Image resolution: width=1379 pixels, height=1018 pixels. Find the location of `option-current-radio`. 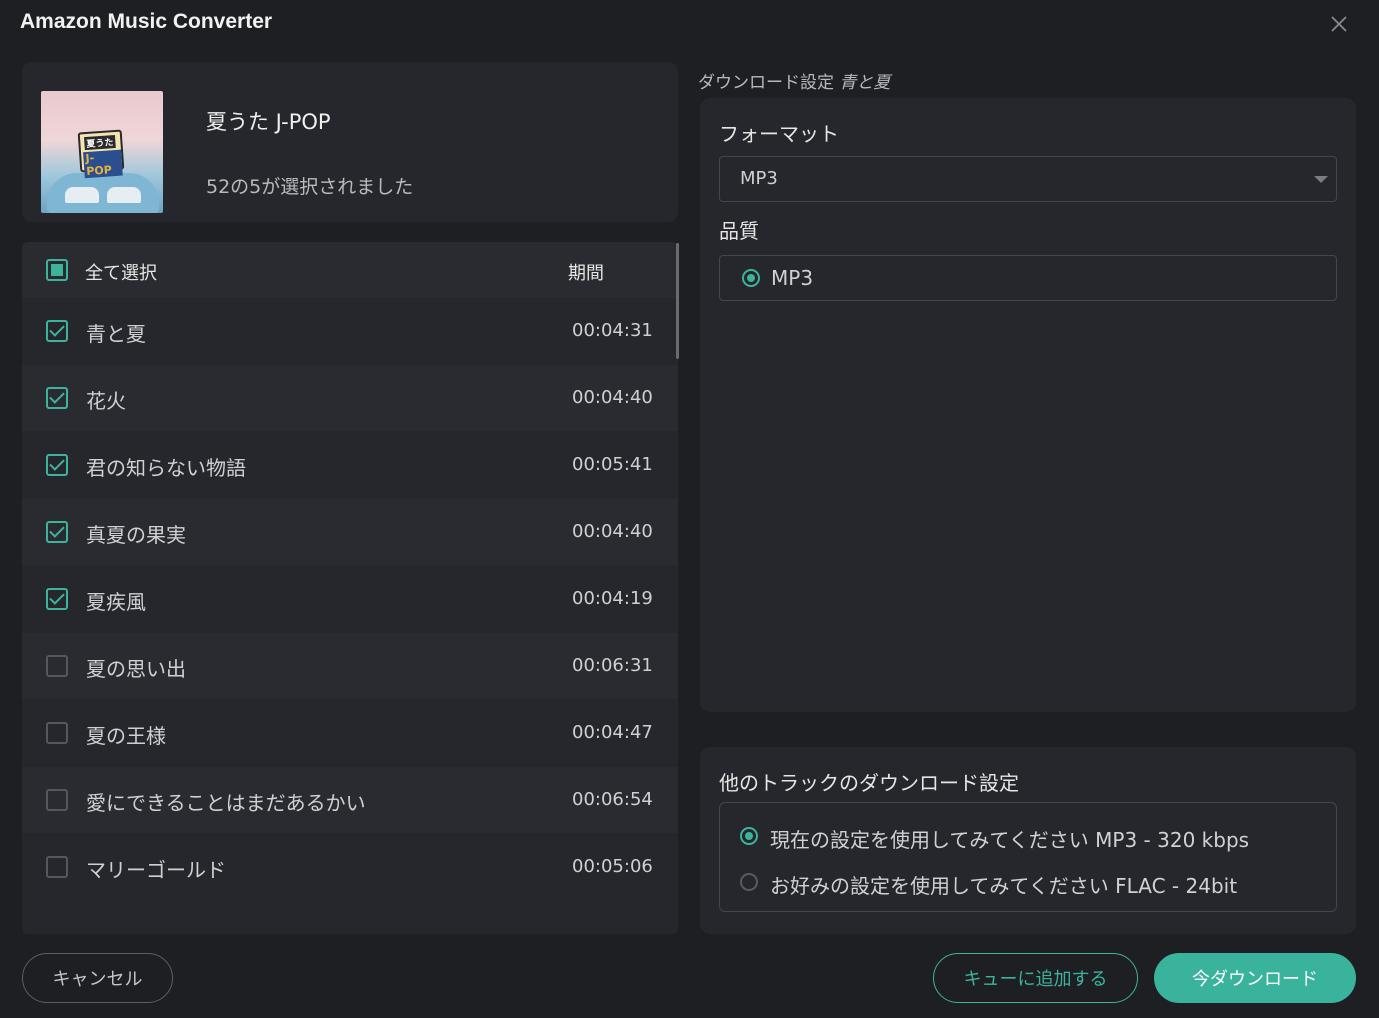

option-current-radio is located at coordinates (749, 836).